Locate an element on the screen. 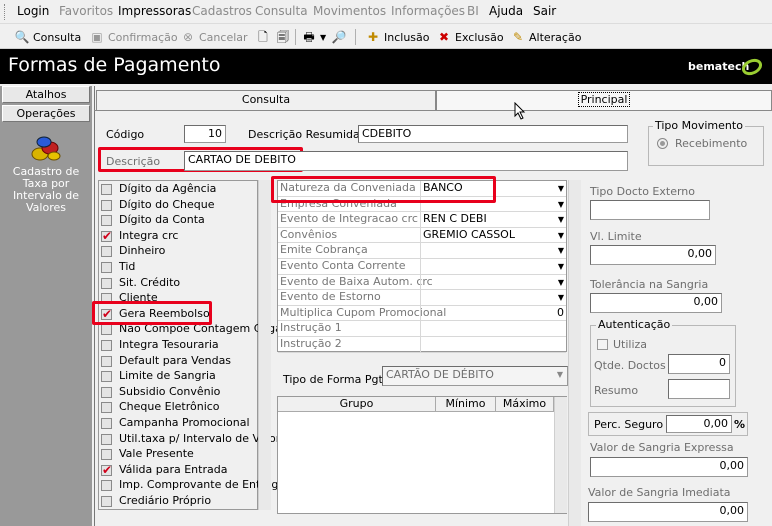 Image resolution: width=772 pixels, height=526 pixels. sidebar-tab-operacoes: Operações is located at coordinates (46, 113).